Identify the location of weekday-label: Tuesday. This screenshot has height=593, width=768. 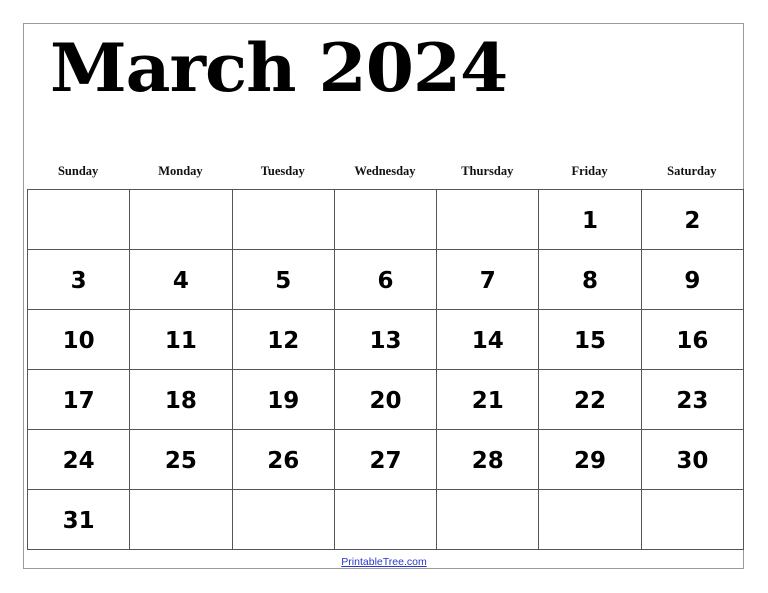
(282, 171).